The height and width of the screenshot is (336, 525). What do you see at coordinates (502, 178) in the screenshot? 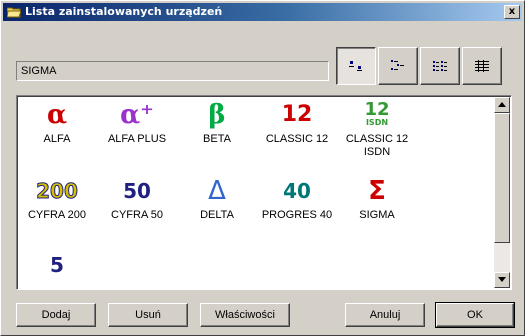
I see `scroll-thumb` at bounding box center [502, 178].